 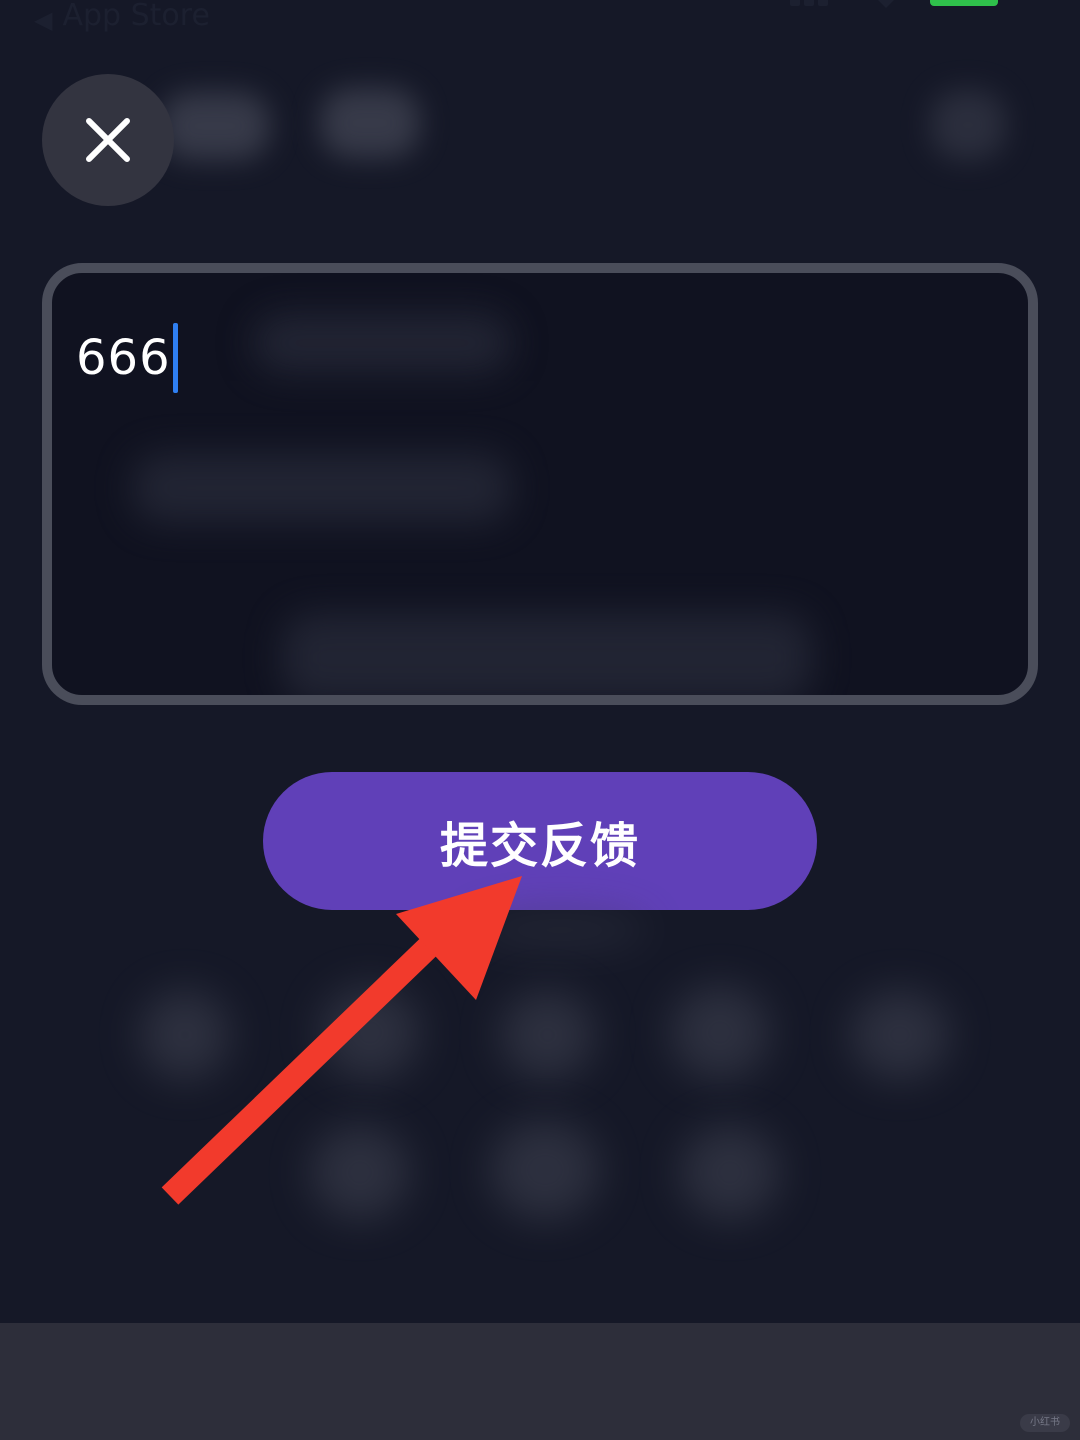 I want to click on wifi-icon, so click(x=886, y=4).